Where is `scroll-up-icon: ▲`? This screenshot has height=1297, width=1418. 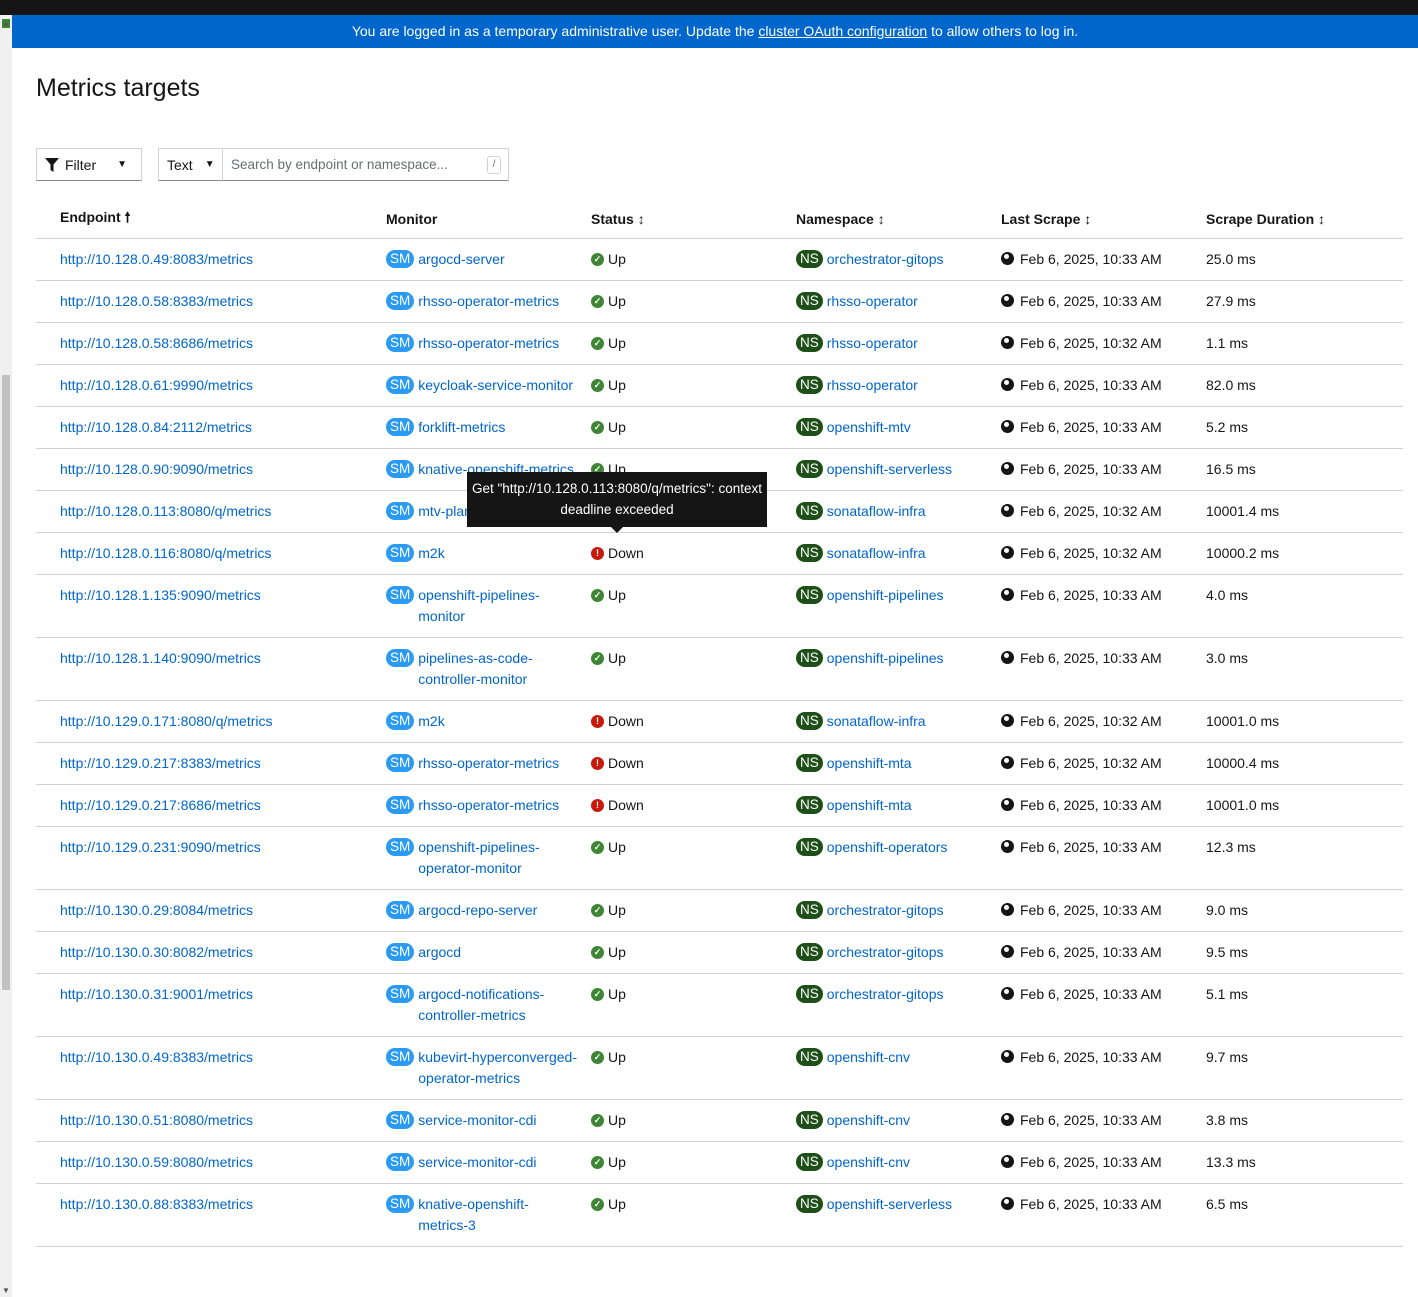
scroll-up-icon: ▲ is located at coordinates (6, 23).